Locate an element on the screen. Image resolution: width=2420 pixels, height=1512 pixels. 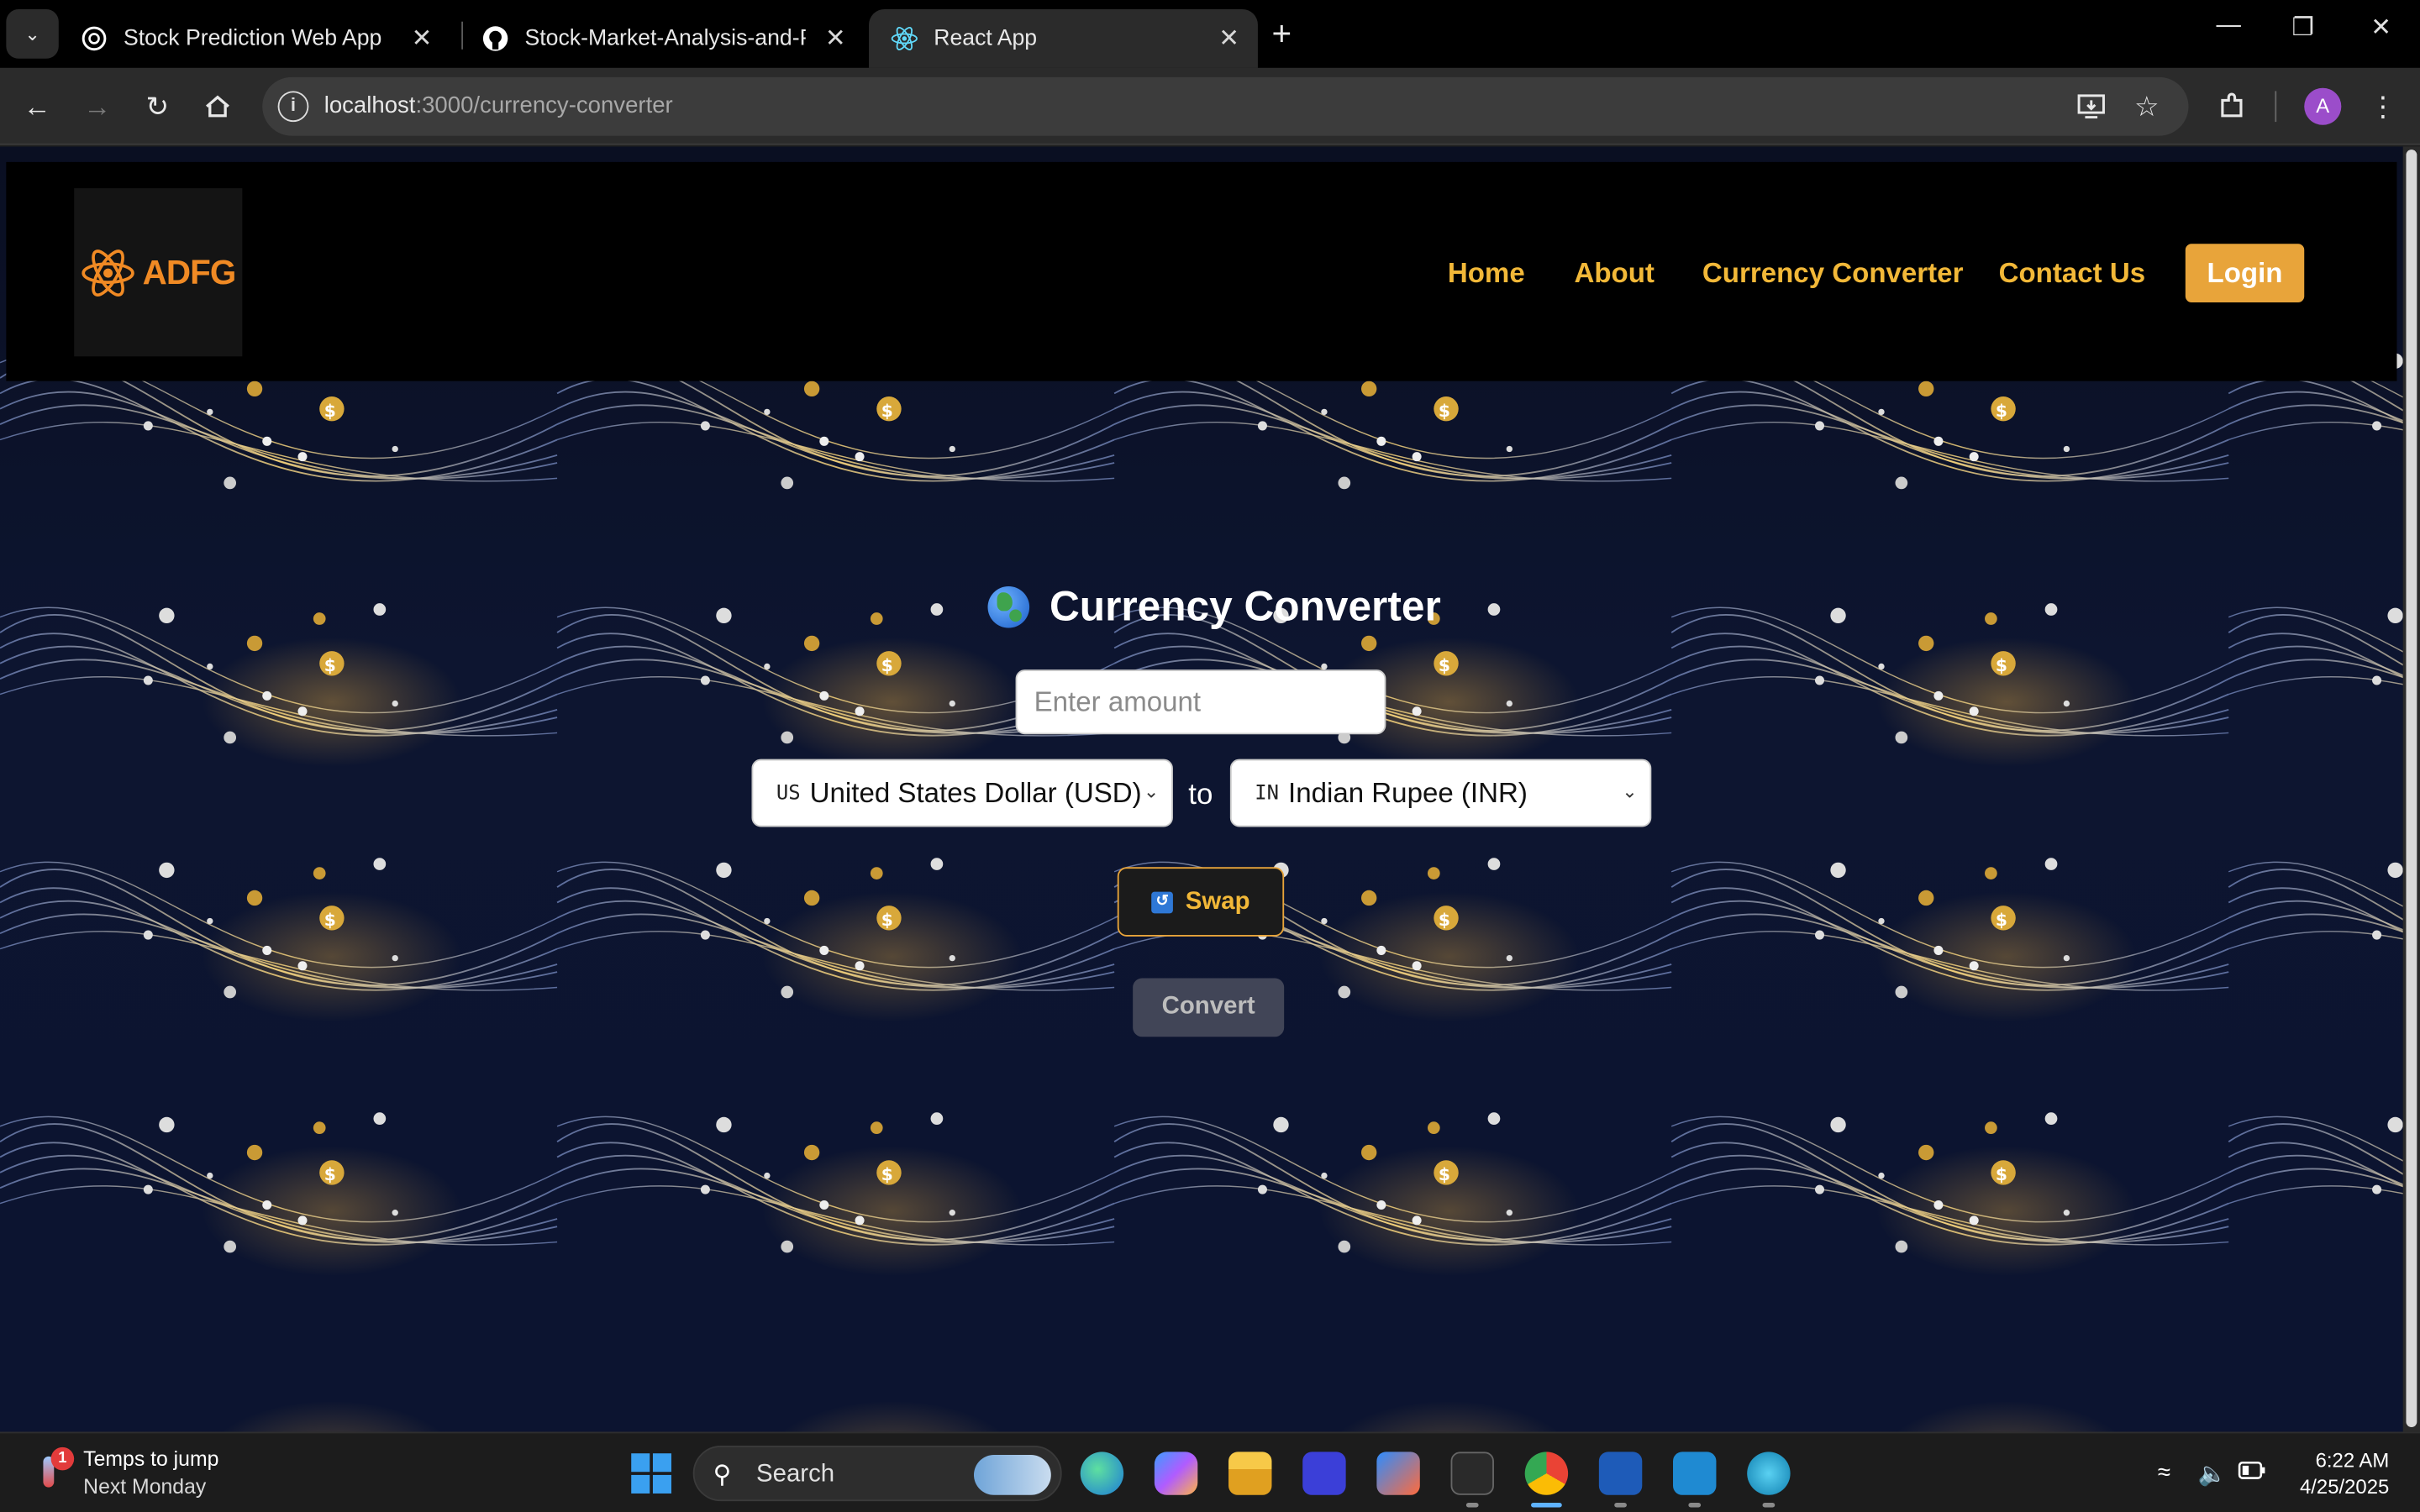
search-icon: ⚲ is located at coordinates (722, 1475).